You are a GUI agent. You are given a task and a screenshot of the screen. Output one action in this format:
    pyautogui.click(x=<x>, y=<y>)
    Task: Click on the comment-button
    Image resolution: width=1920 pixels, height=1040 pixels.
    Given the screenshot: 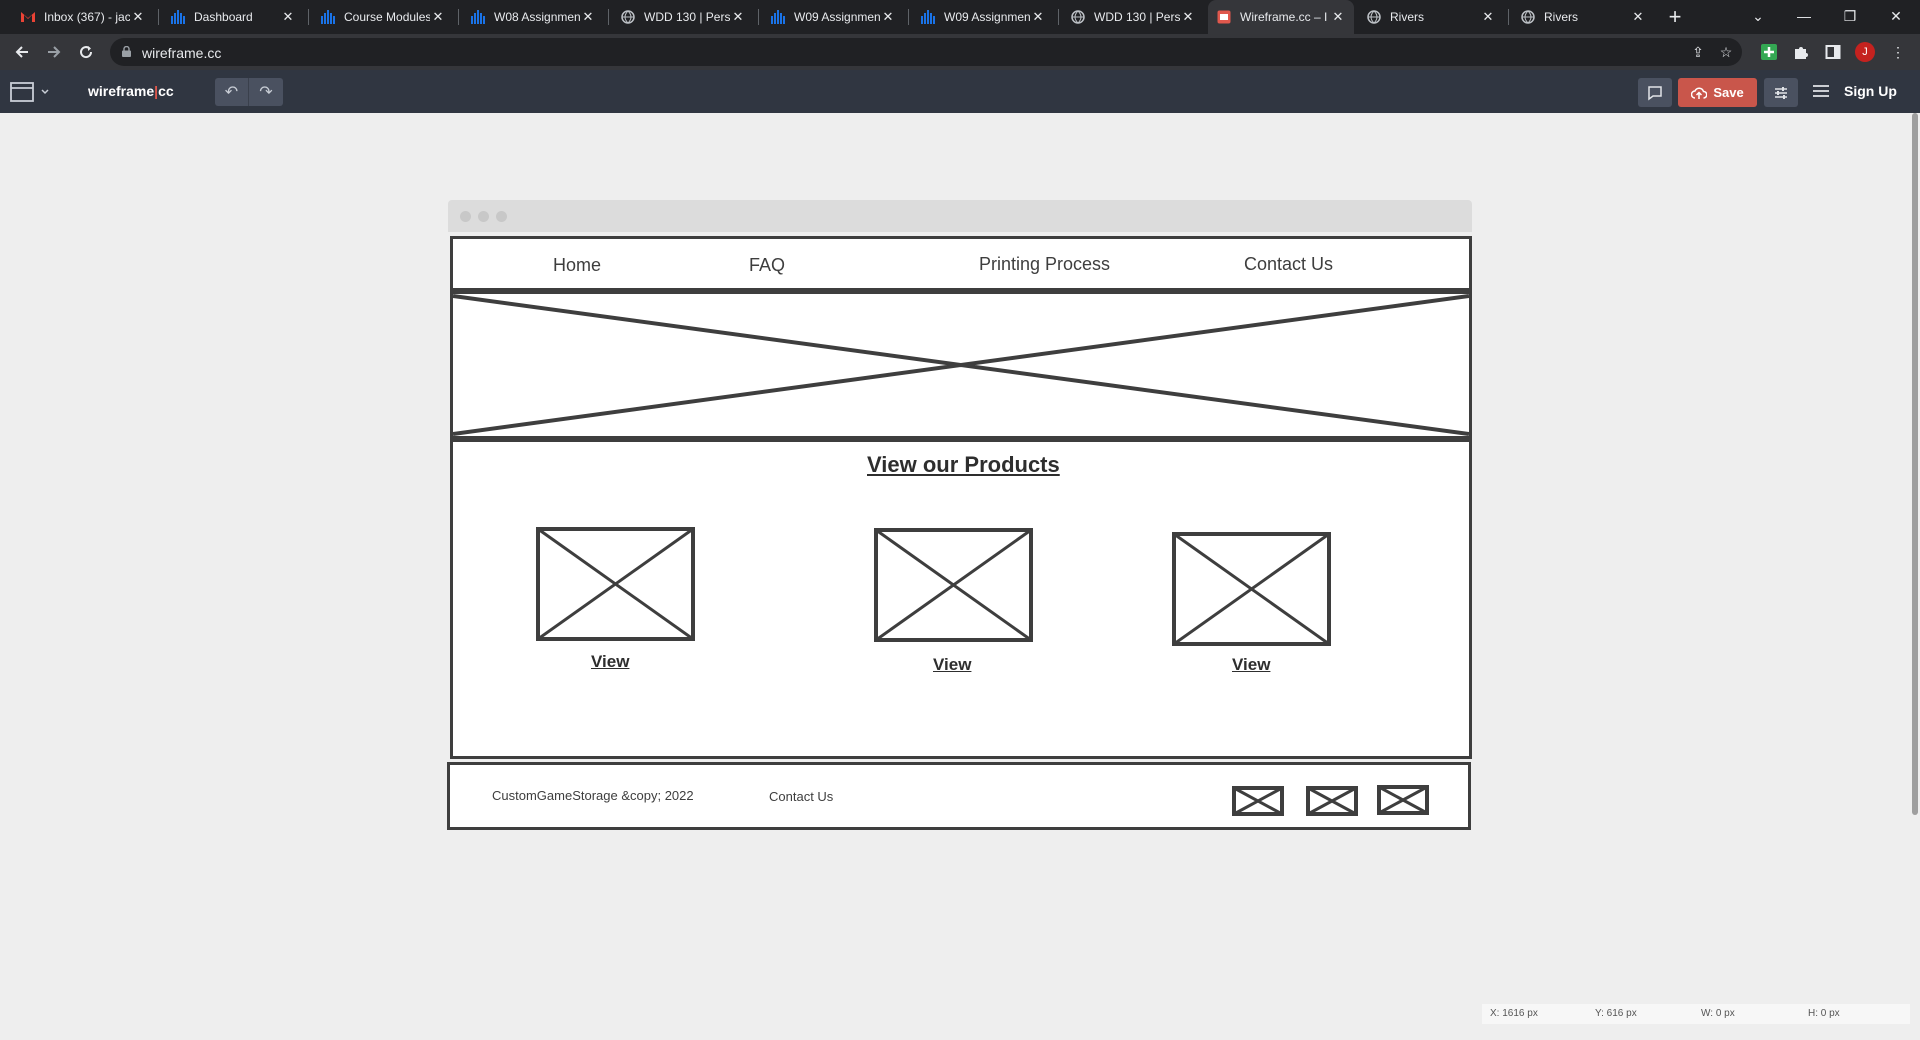 What is the action you would take?
    pyautogui.click(x=1655, y=92)
    